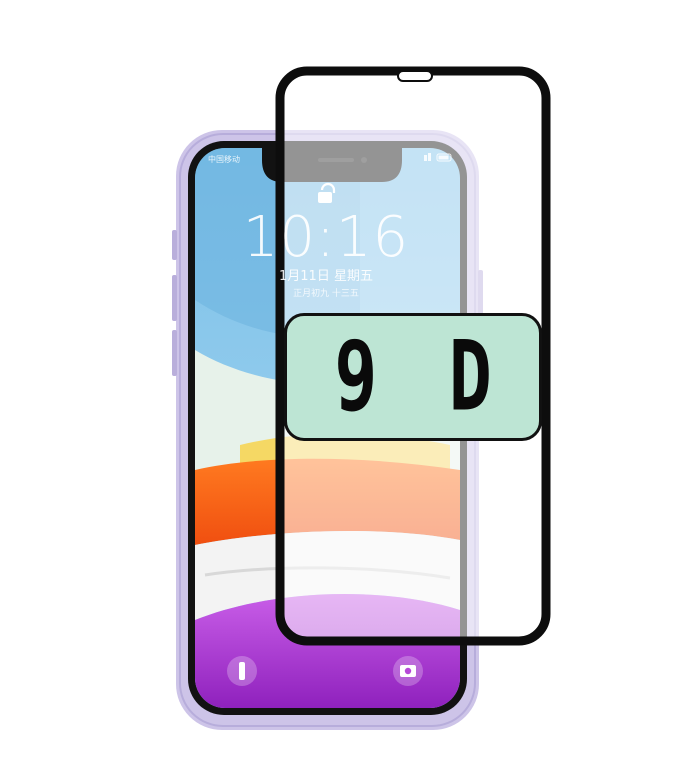  I want to click on lock-screen-subtitle: 正月初九 十三五, so click(326, 294).